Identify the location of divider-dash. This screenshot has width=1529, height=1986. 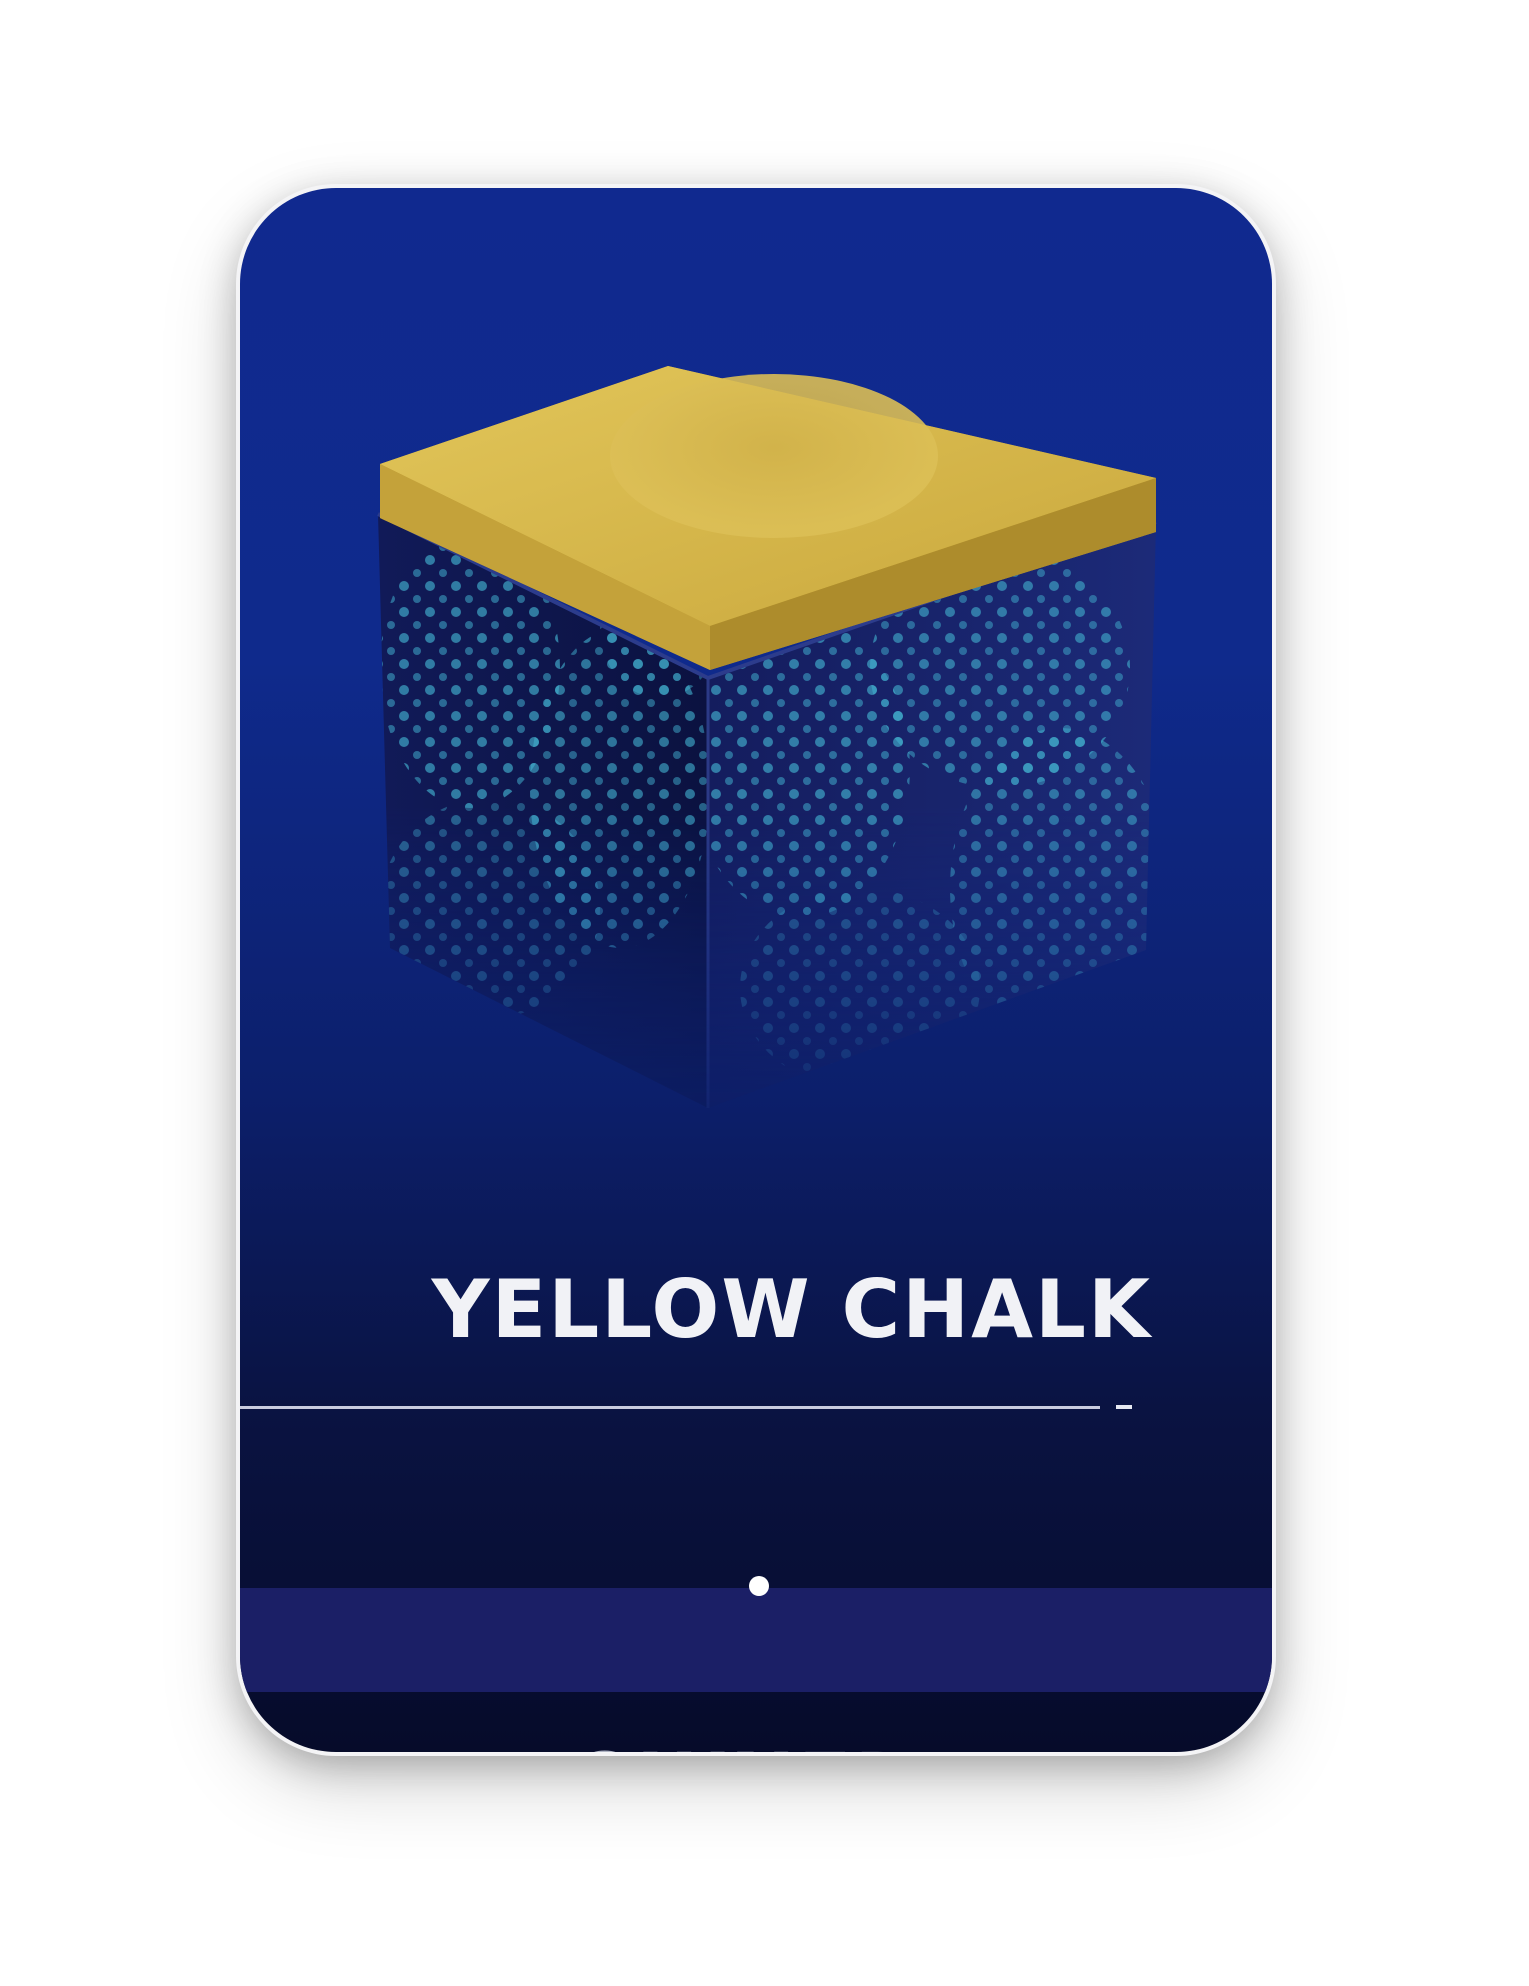
(1124, 1407).